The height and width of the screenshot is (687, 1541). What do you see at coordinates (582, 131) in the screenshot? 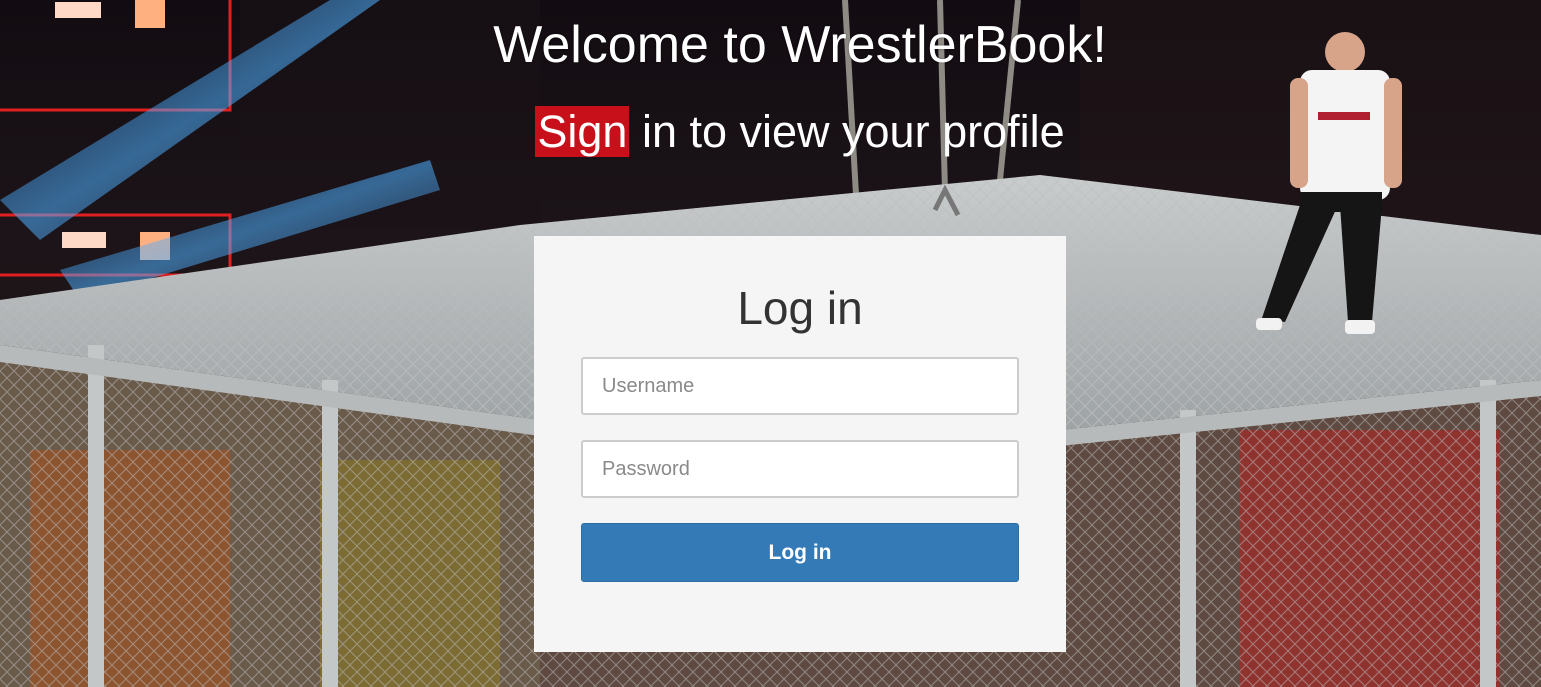
I see `subtitle-highlight: Sign` at bounding box center [582, 131].